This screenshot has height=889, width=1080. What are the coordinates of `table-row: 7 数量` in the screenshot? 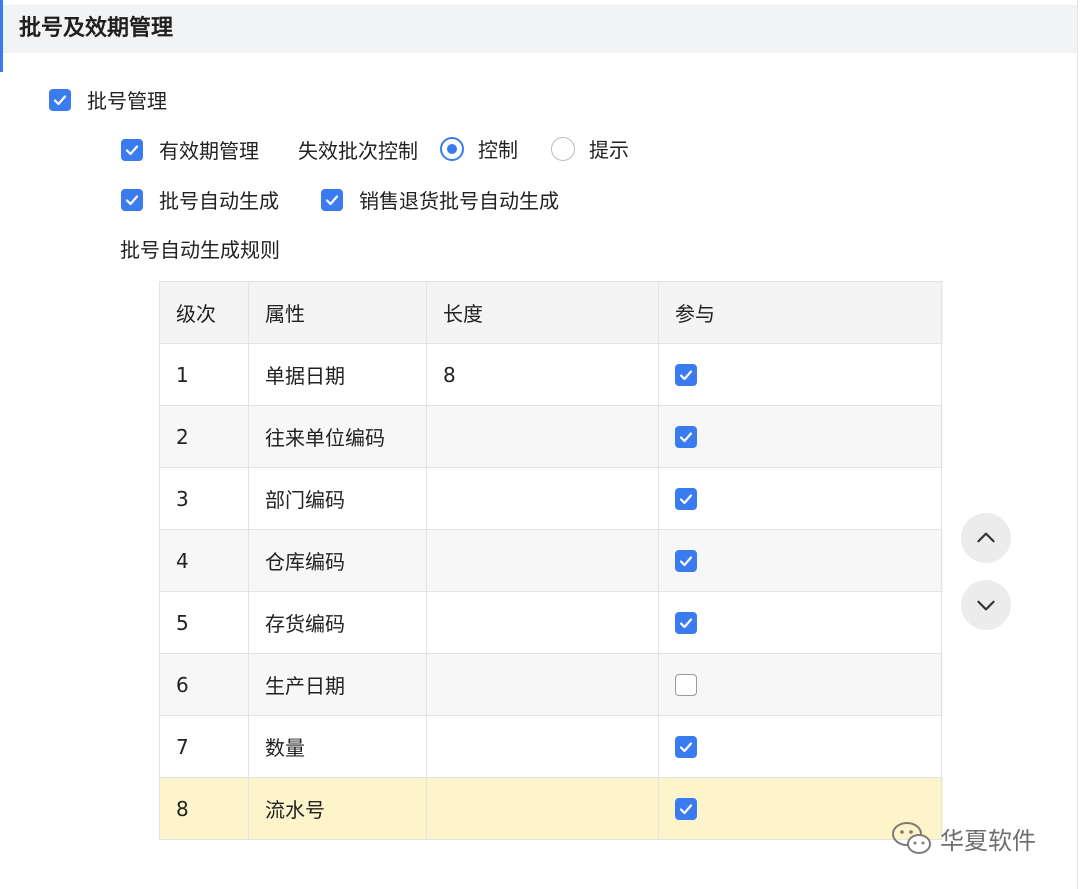 It's located at (551, 747).